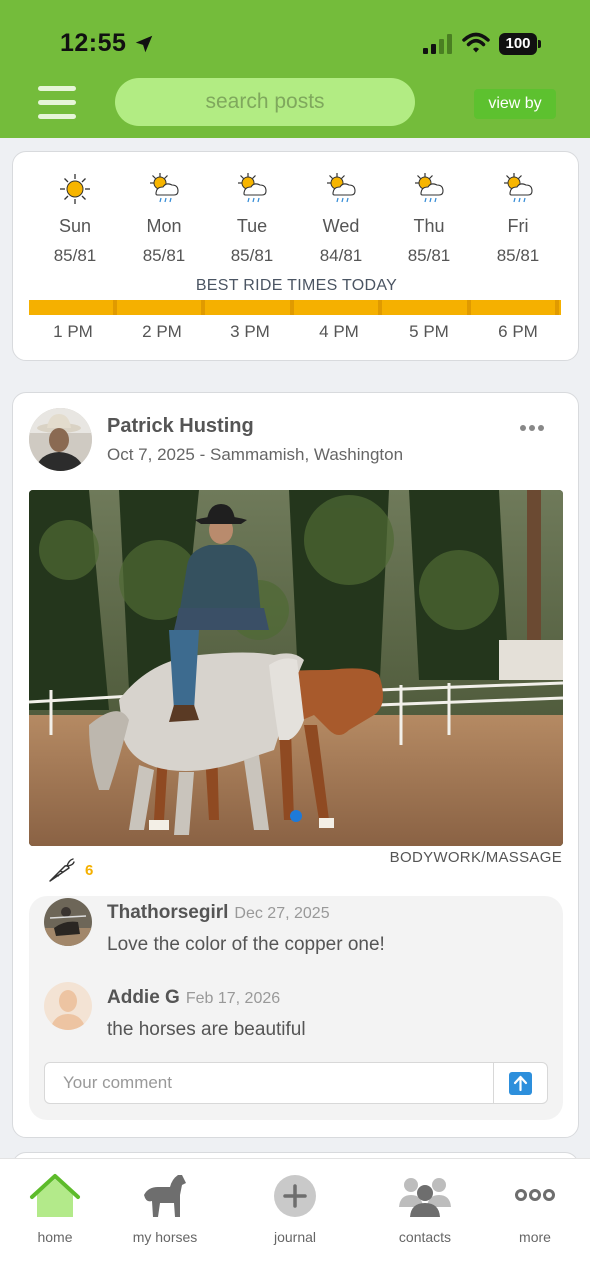 The height and width of the screenshot is (1278, 590). I want to click on plus-circle-icon, so click(295, 1196).